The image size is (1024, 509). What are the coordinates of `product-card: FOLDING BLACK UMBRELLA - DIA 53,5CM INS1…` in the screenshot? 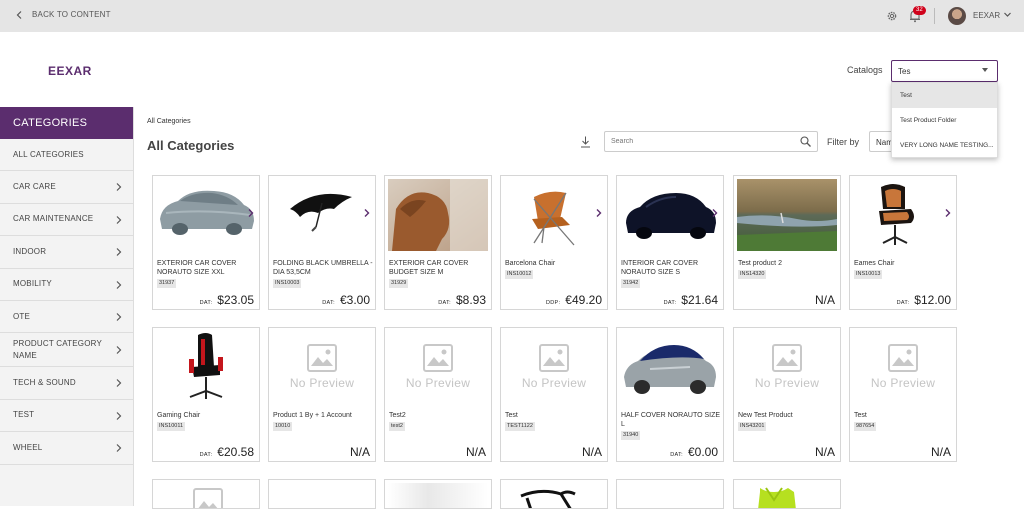 It's located at (322, 242).